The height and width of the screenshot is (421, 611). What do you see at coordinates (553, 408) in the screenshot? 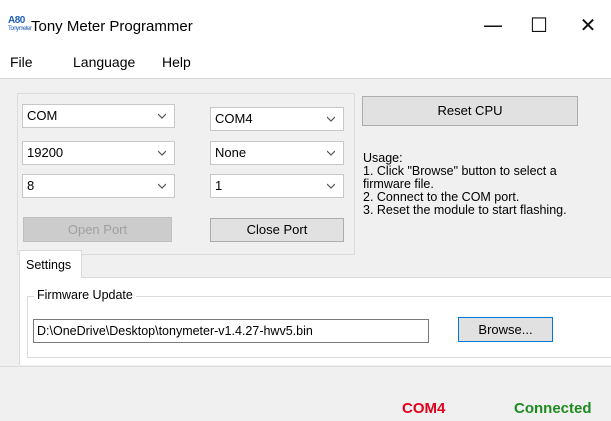
I see `status-connection: Connected` at bounding box center [553, 408].